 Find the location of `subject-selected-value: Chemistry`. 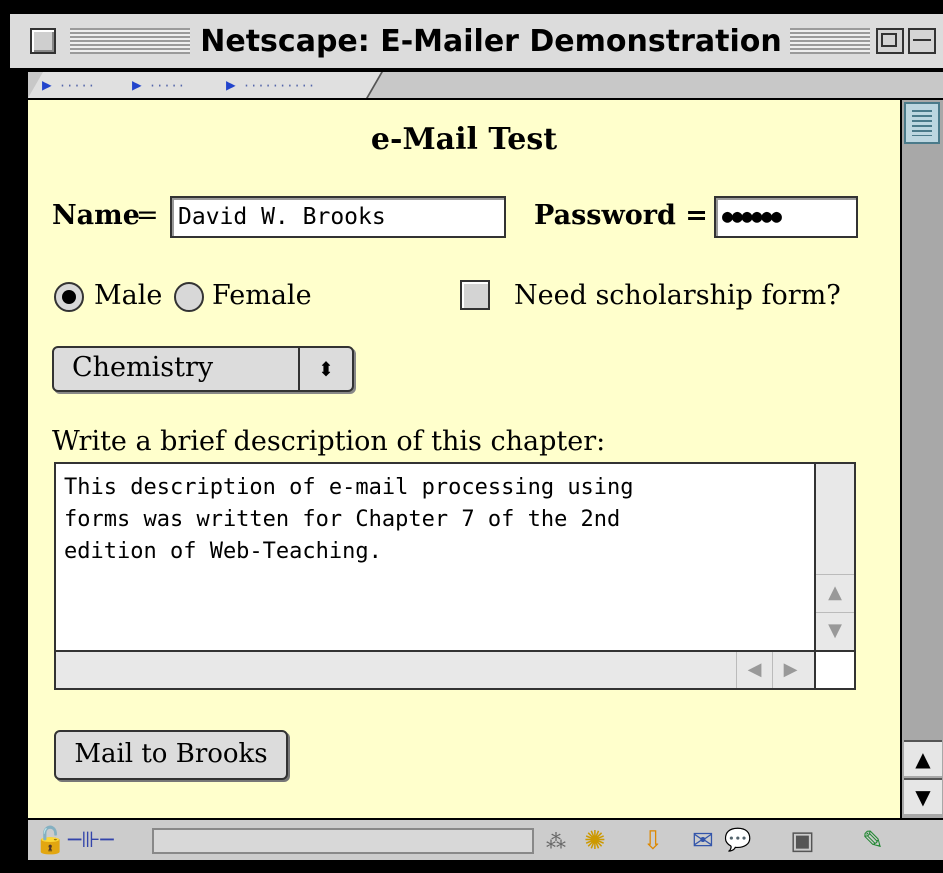

subject-selected-value: Chemistry is located at coordinates (143, 367).